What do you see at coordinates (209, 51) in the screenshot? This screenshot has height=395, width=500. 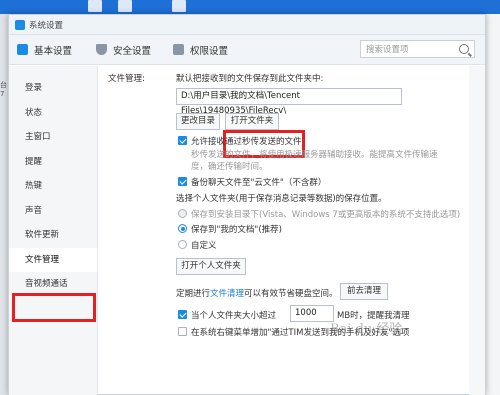 I see `tab-label: 权限设置` at bounding box center [209, 51].